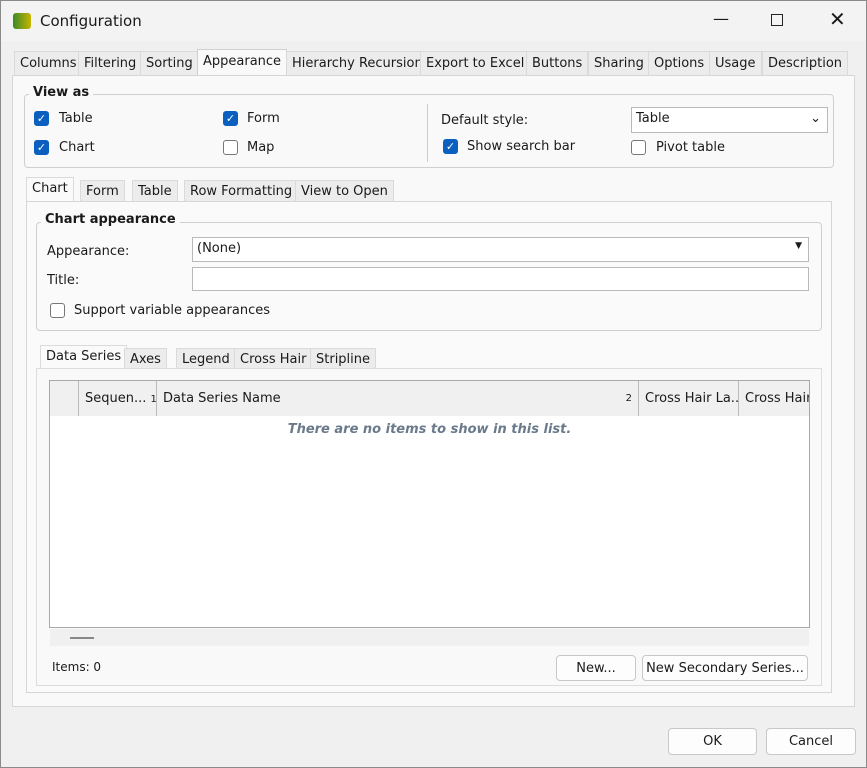 This screenshot has width=867, height=768. Describe the element at coordinates (230, 147) in the screenshot. I see `map-checkbox` at that location.